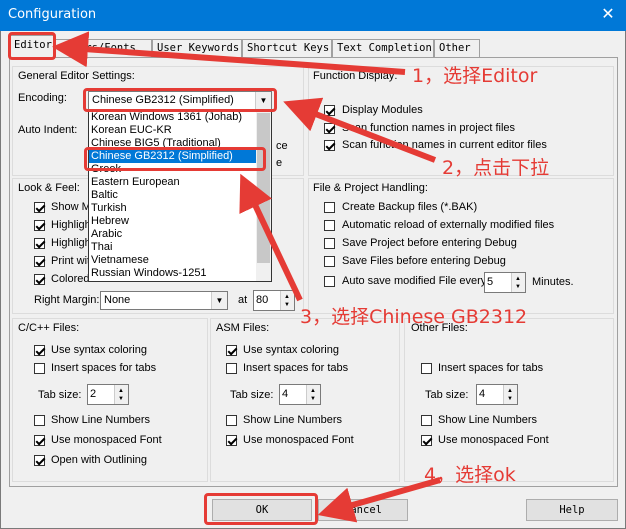 The width and height of the screenshot is (626, 529). Describe the element at coordinates (370, 188) in the screenshot. I see `file-project-header: File & Project Handling:` at that location.